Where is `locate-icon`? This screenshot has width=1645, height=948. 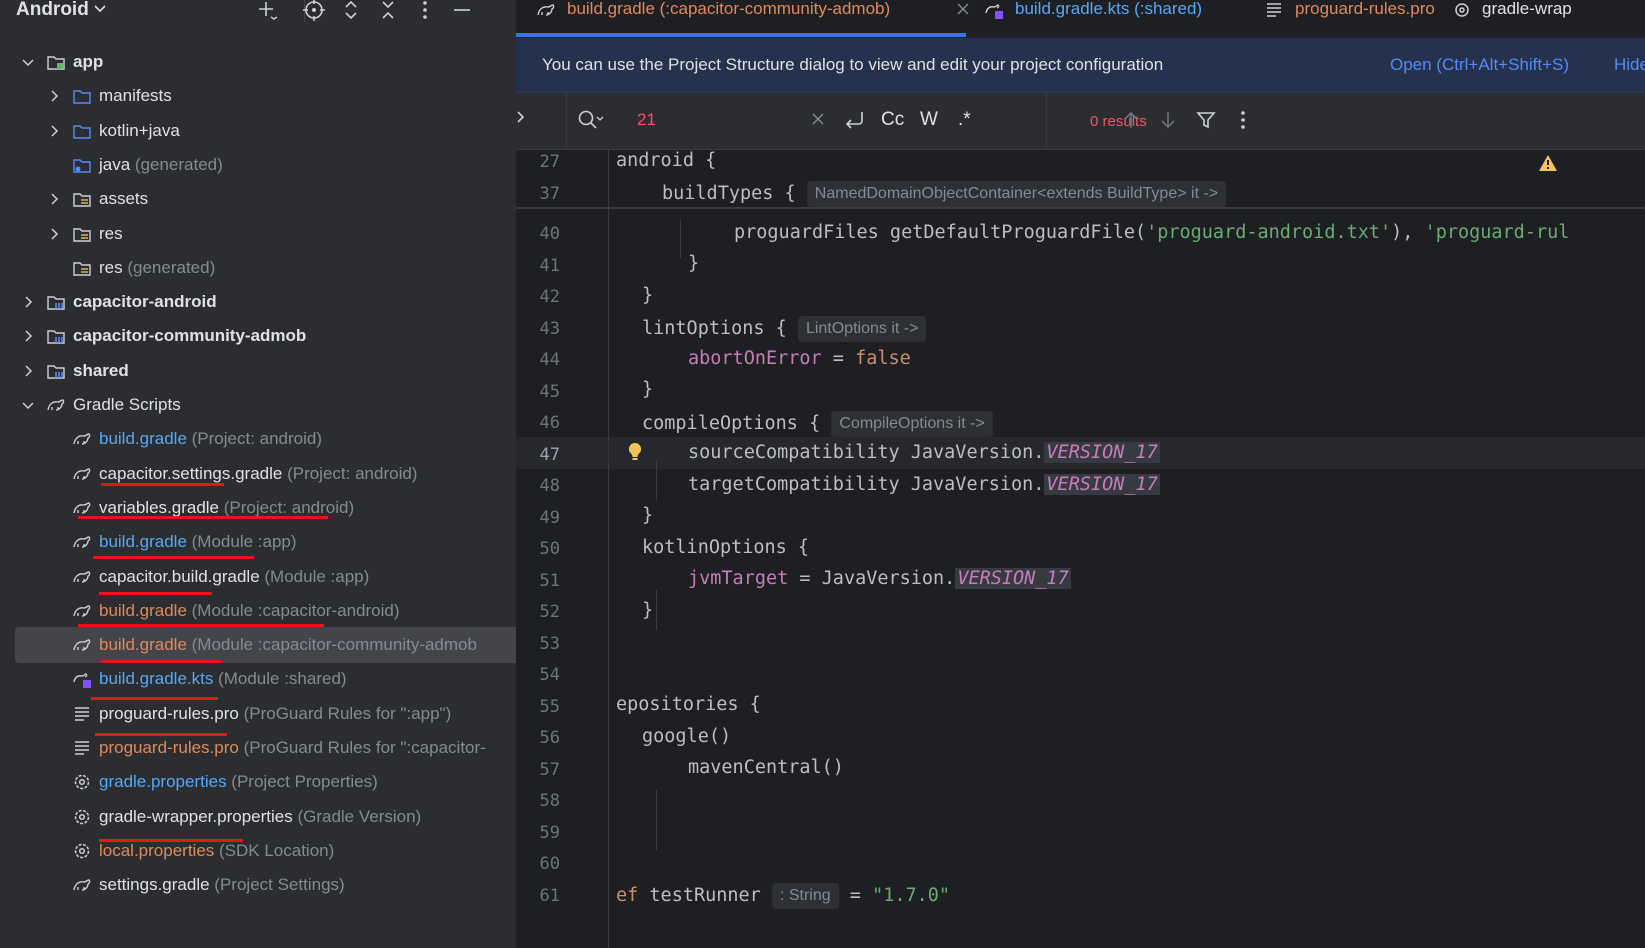 locate-icon is located at coordinates (314, 11).